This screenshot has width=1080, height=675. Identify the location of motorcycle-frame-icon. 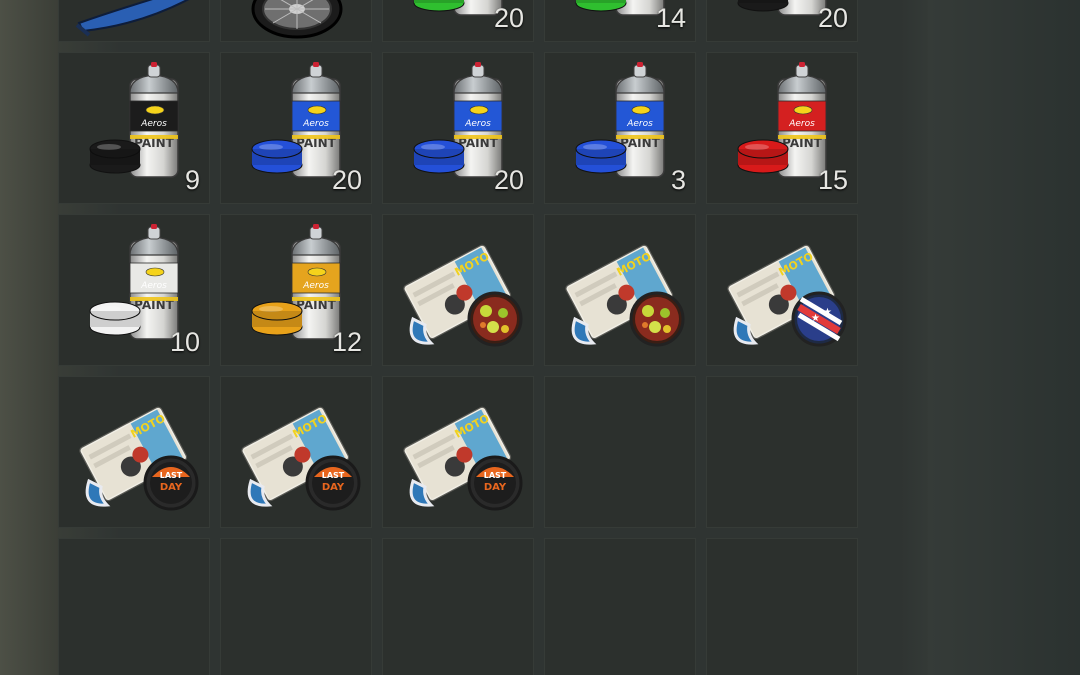
(134, 20).